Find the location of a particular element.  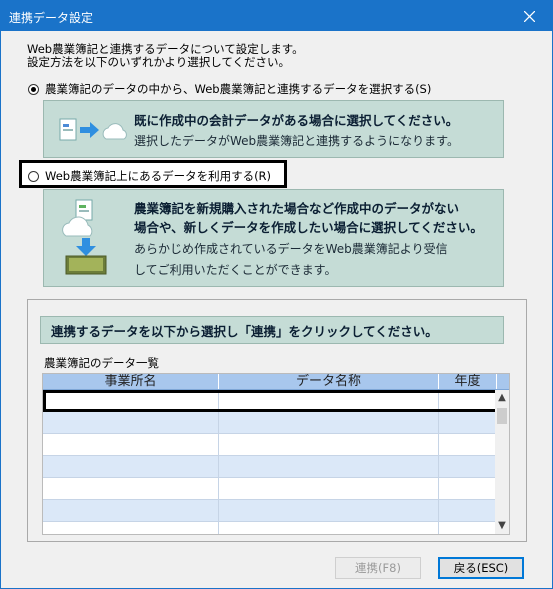

option-select-existing-label: 農業簿記のデータの中から、Web農業簿記と連携するデータを選択する(S) is located at coordinates (238, 89).